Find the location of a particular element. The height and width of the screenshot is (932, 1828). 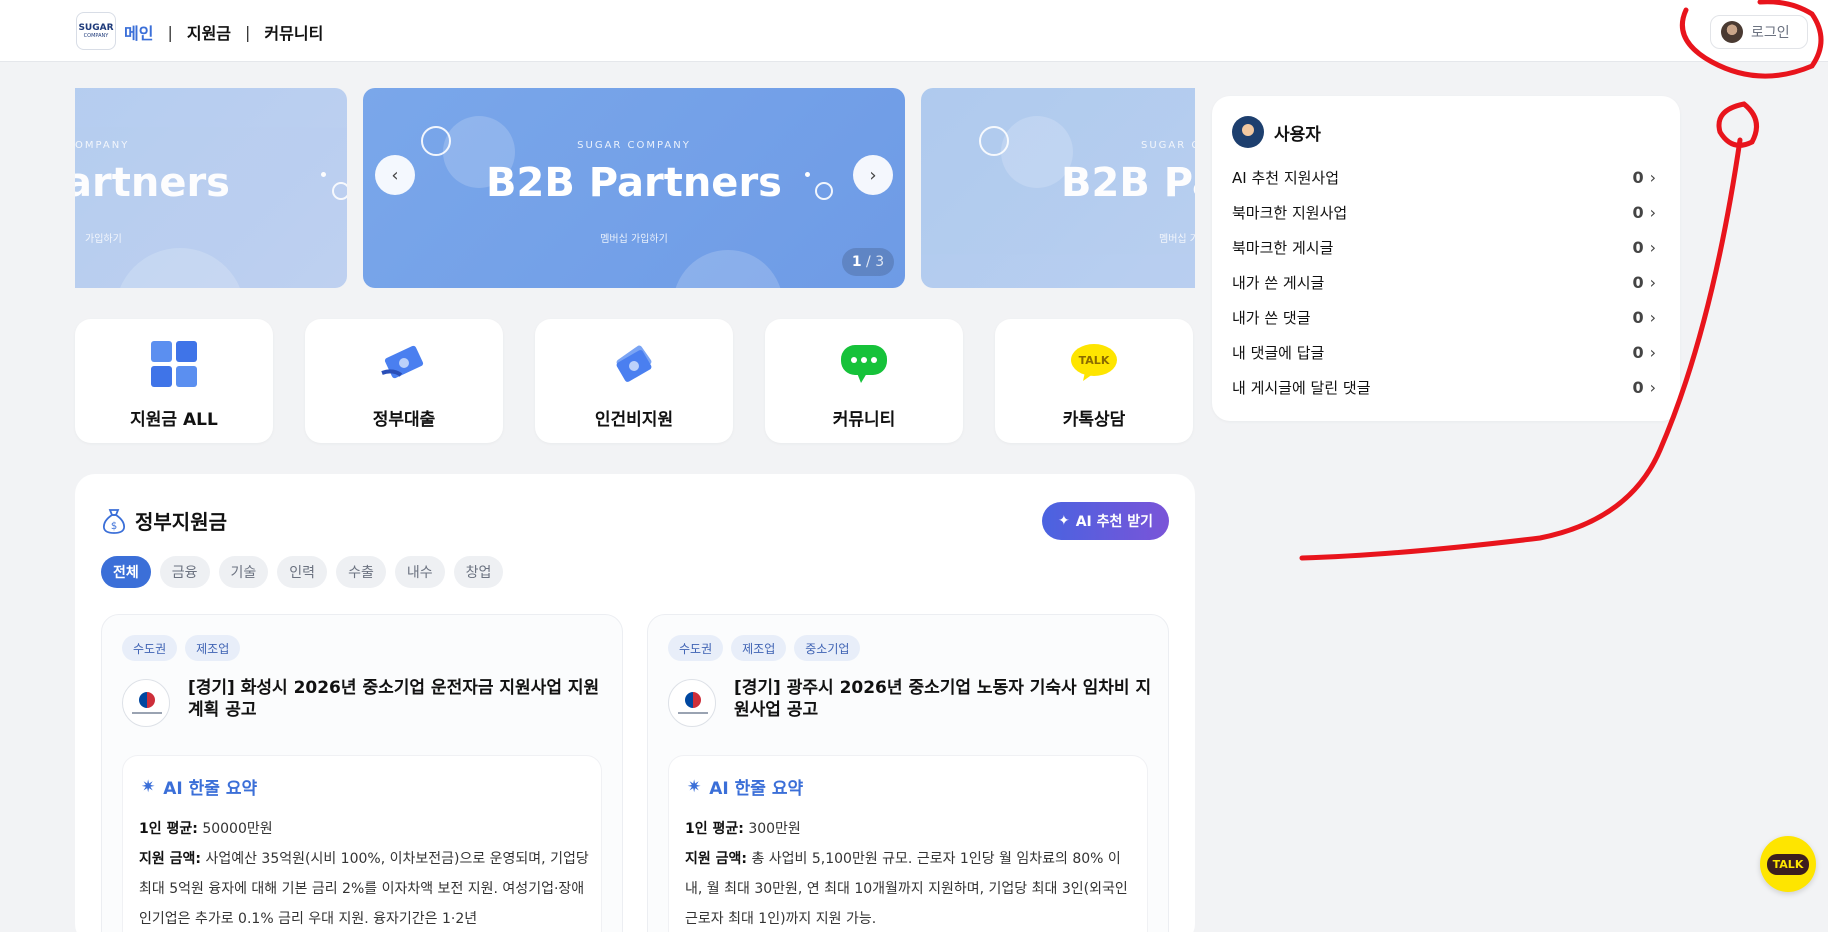

chevron-left-icon: ‹ is located at coordinates (395, 175).